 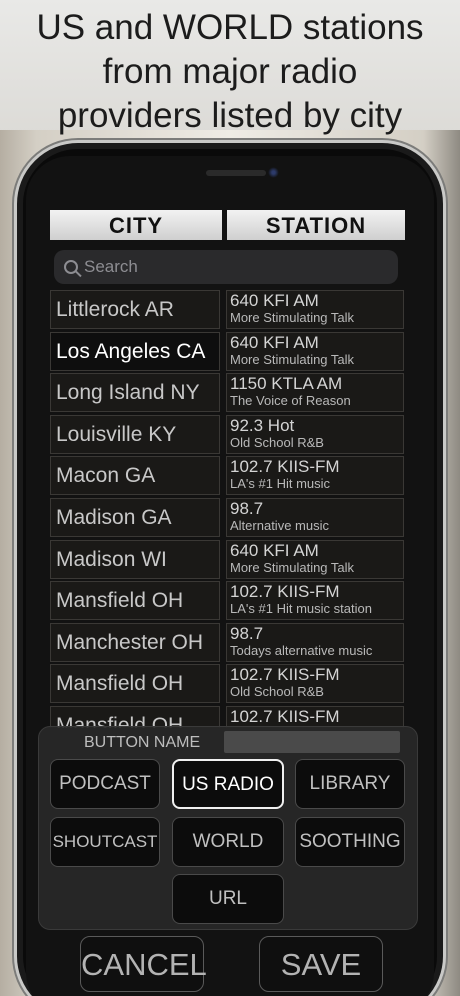 I want to click on podcast-button: PODCAST, so click(x=105, y=784).